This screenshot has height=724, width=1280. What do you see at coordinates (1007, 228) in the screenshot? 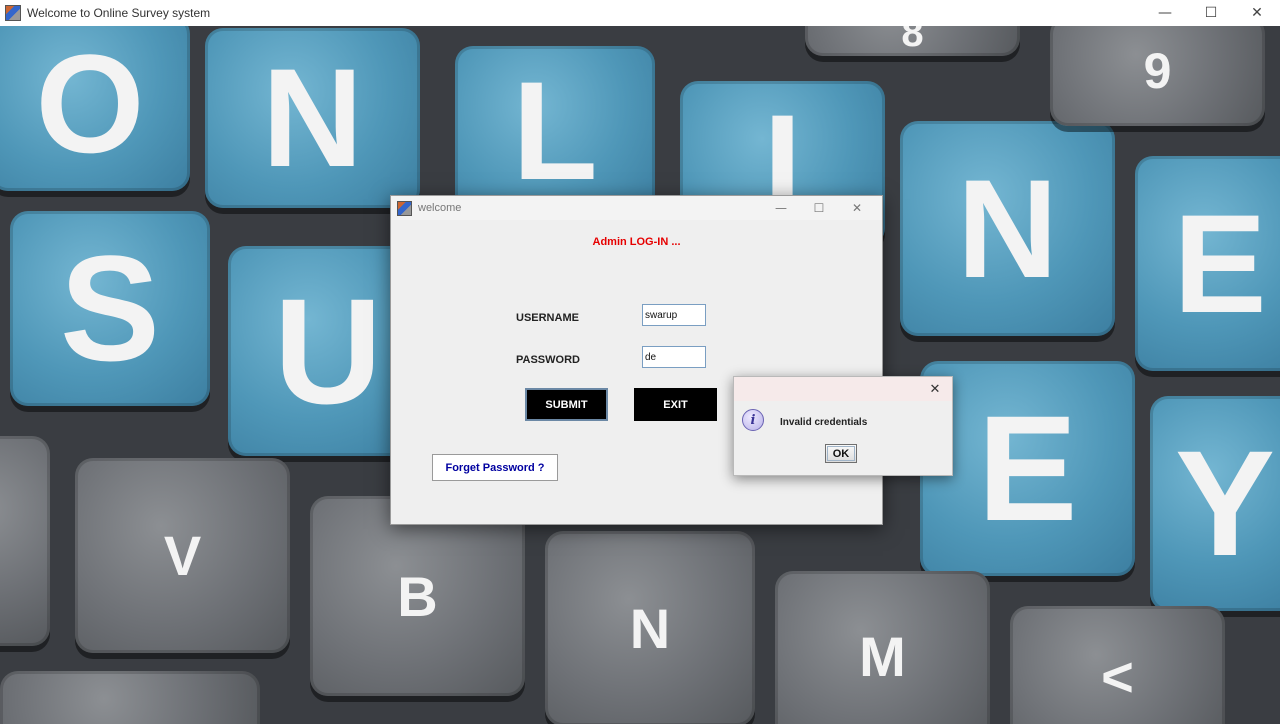
I see `key-n2: N` at bounding box center [1007, 228].